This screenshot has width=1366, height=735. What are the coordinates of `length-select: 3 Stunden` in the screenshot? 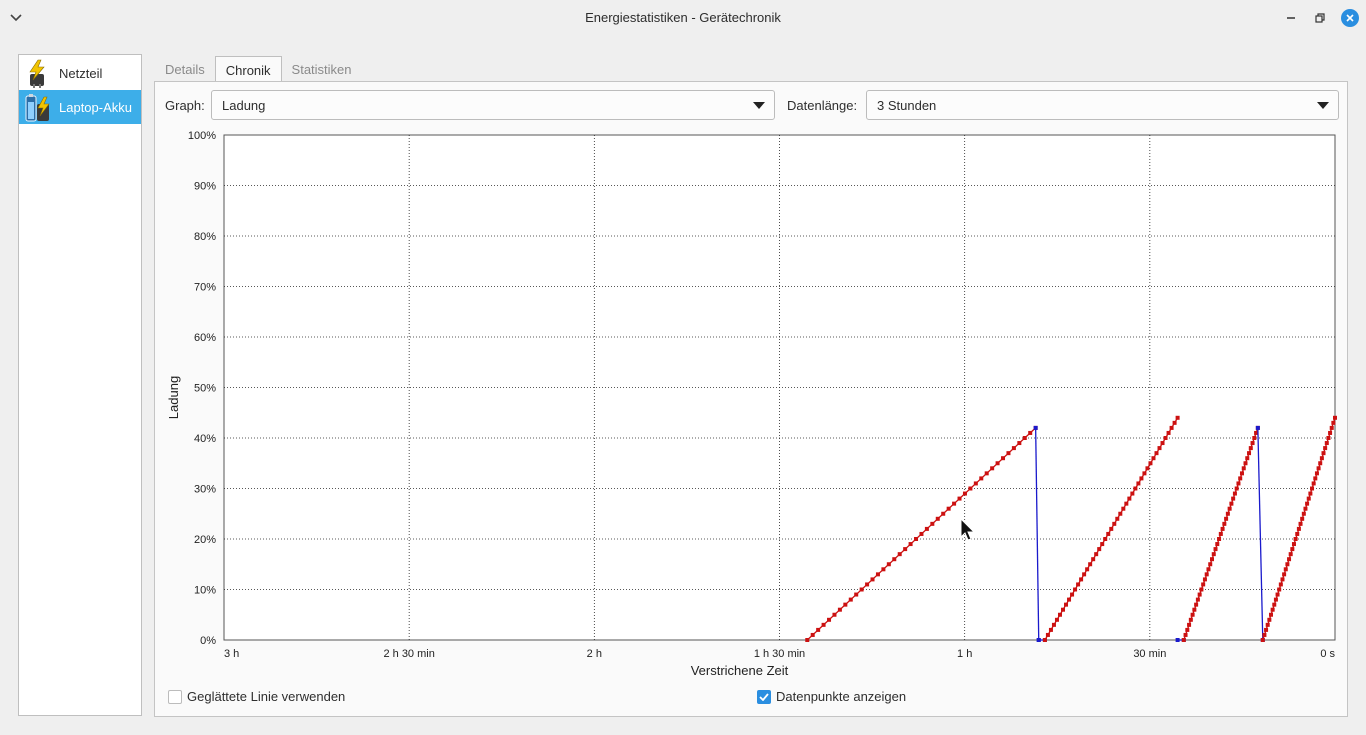 It's located at (1102, 105).